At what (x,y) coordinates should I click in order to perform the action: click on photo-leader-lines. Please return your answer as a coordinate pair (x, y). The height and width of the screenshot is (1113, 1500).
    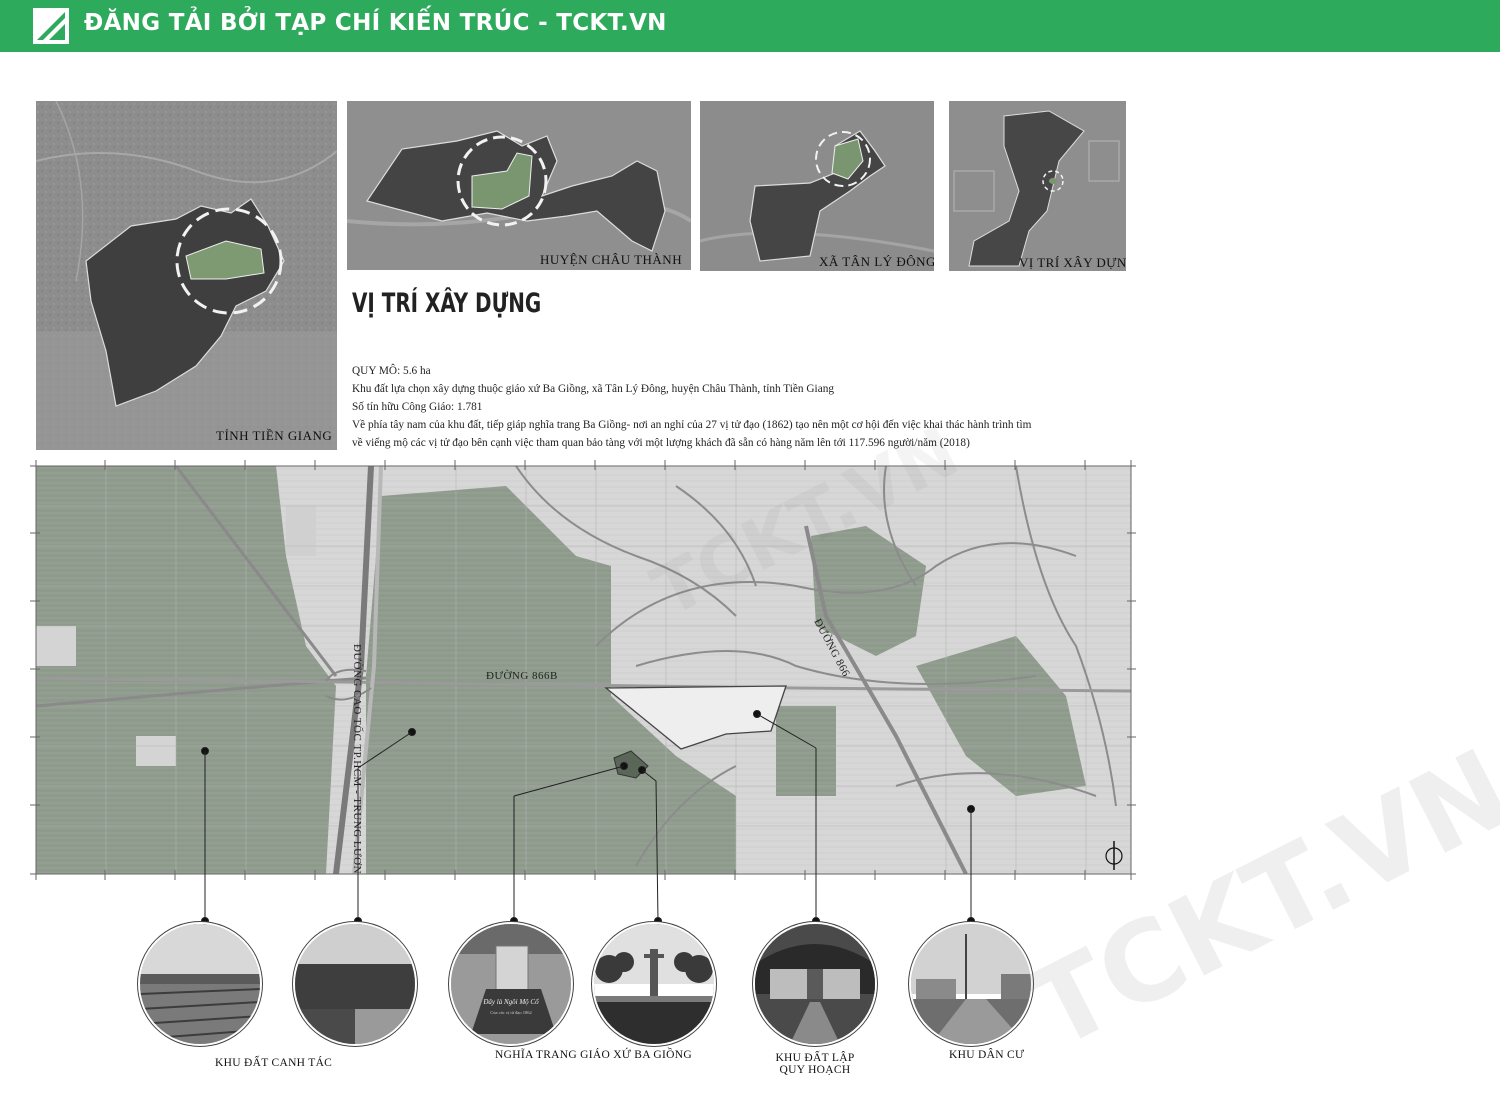
    Looking at the image, I should click on (588, 836).